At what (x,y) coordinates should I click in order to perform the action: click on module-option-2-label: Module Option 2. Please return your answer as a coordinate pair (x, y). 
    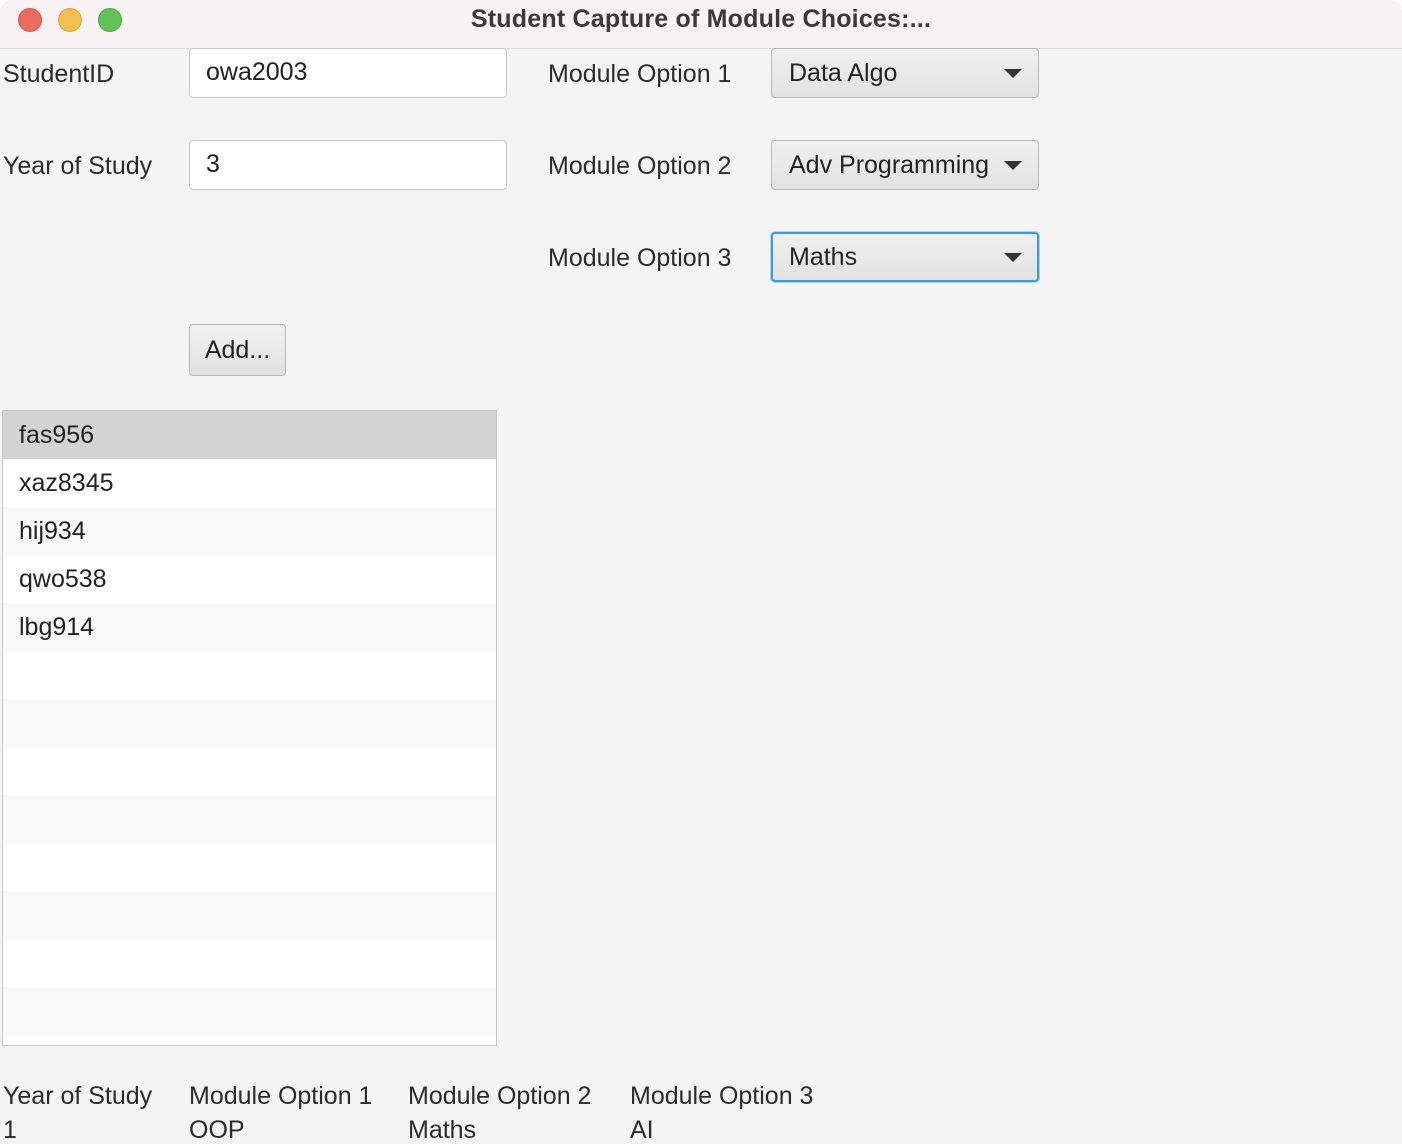
    Looking at the image, I should click on (640, 166).